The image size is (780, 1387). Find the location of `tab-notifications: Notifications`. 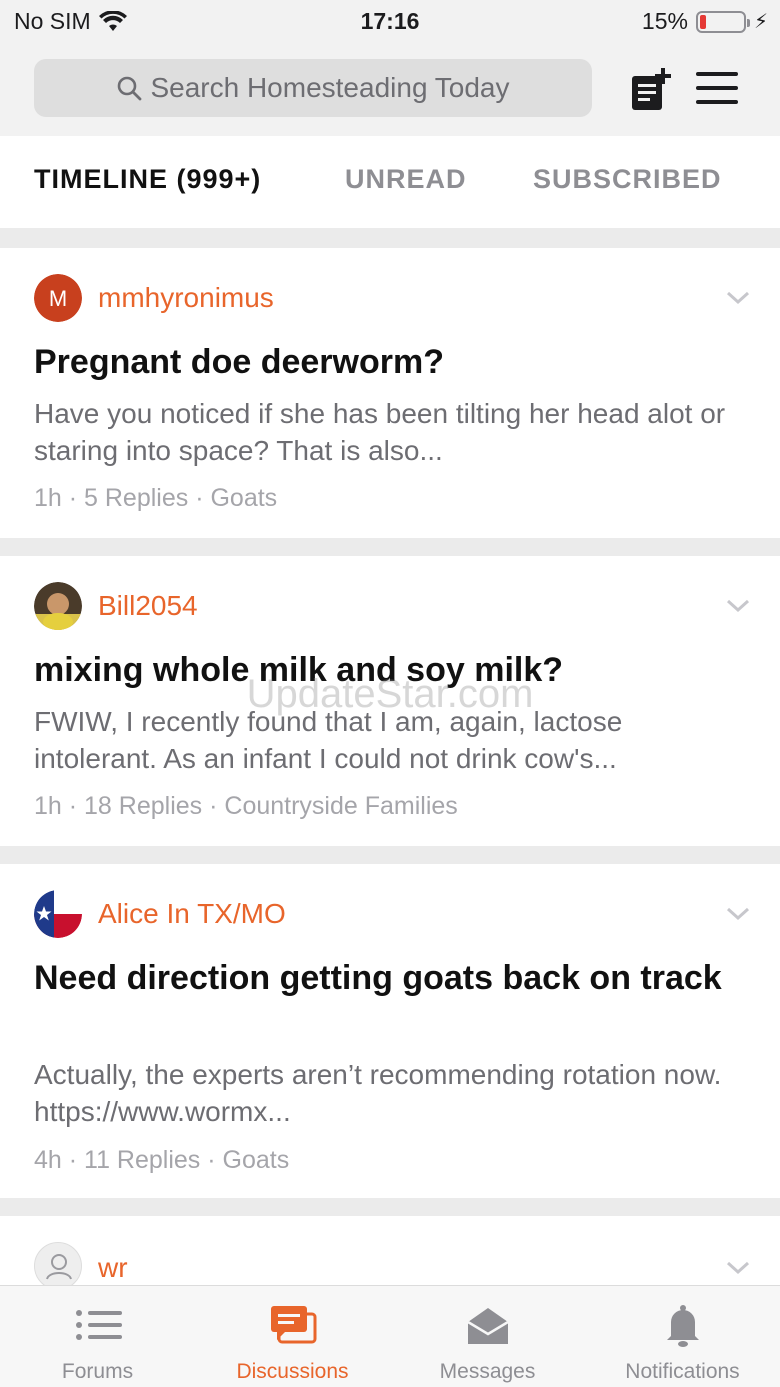

tab-notifications: Notifications is located at coordinates (682, 1336).